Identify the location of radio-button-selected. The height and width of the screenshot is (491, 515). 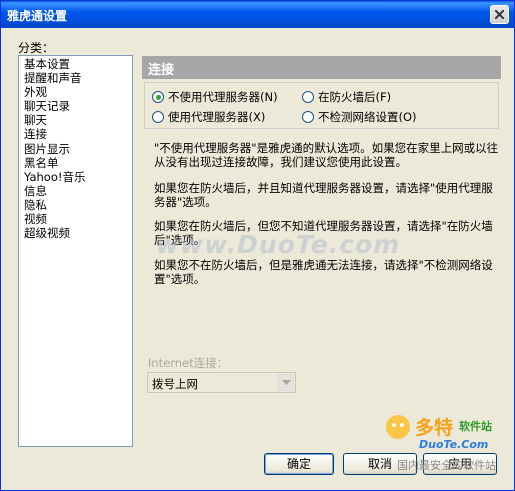
(158, 97).